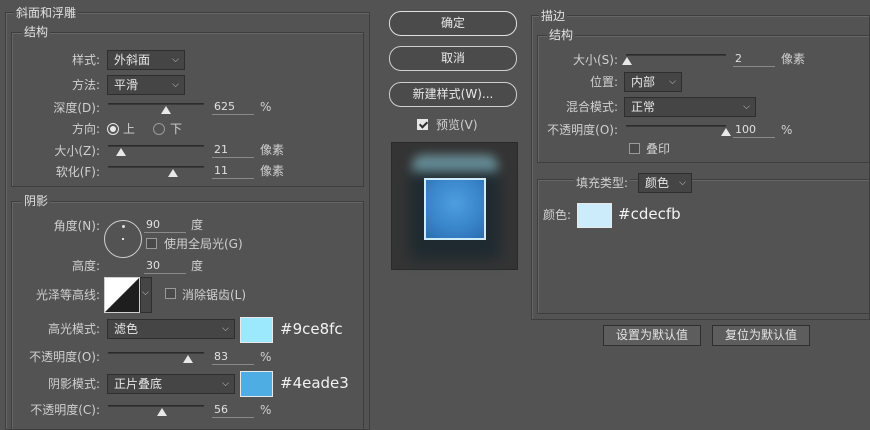 This screenshot has height=430, width=870. Describe the element at coordinates (754, 130) in the screenshot. I see `stroke-opacity-input: 100` at that location.